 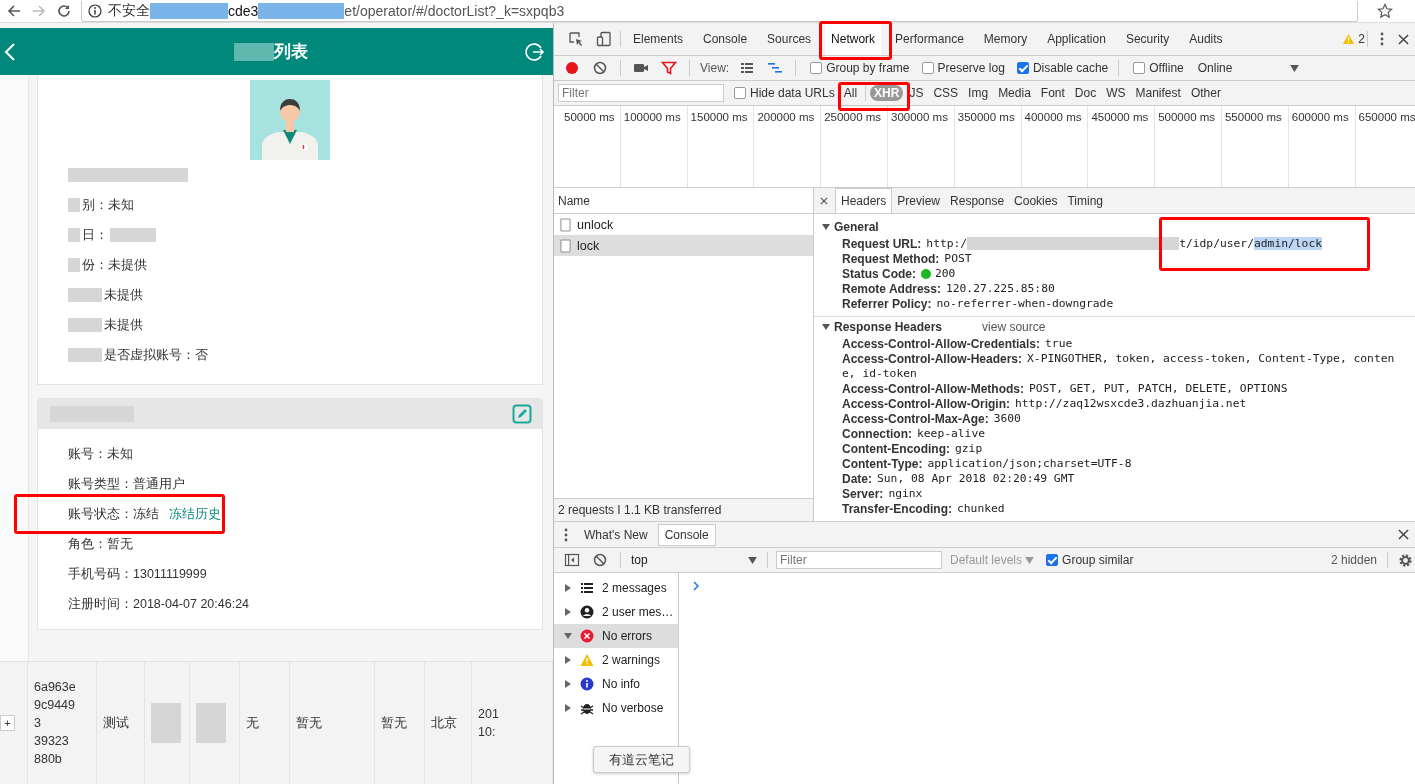 What do you see at coordinates (1147, 39) in the screenshot?
I see `devtools-tab: Security` at bounding box center [1147, 39].